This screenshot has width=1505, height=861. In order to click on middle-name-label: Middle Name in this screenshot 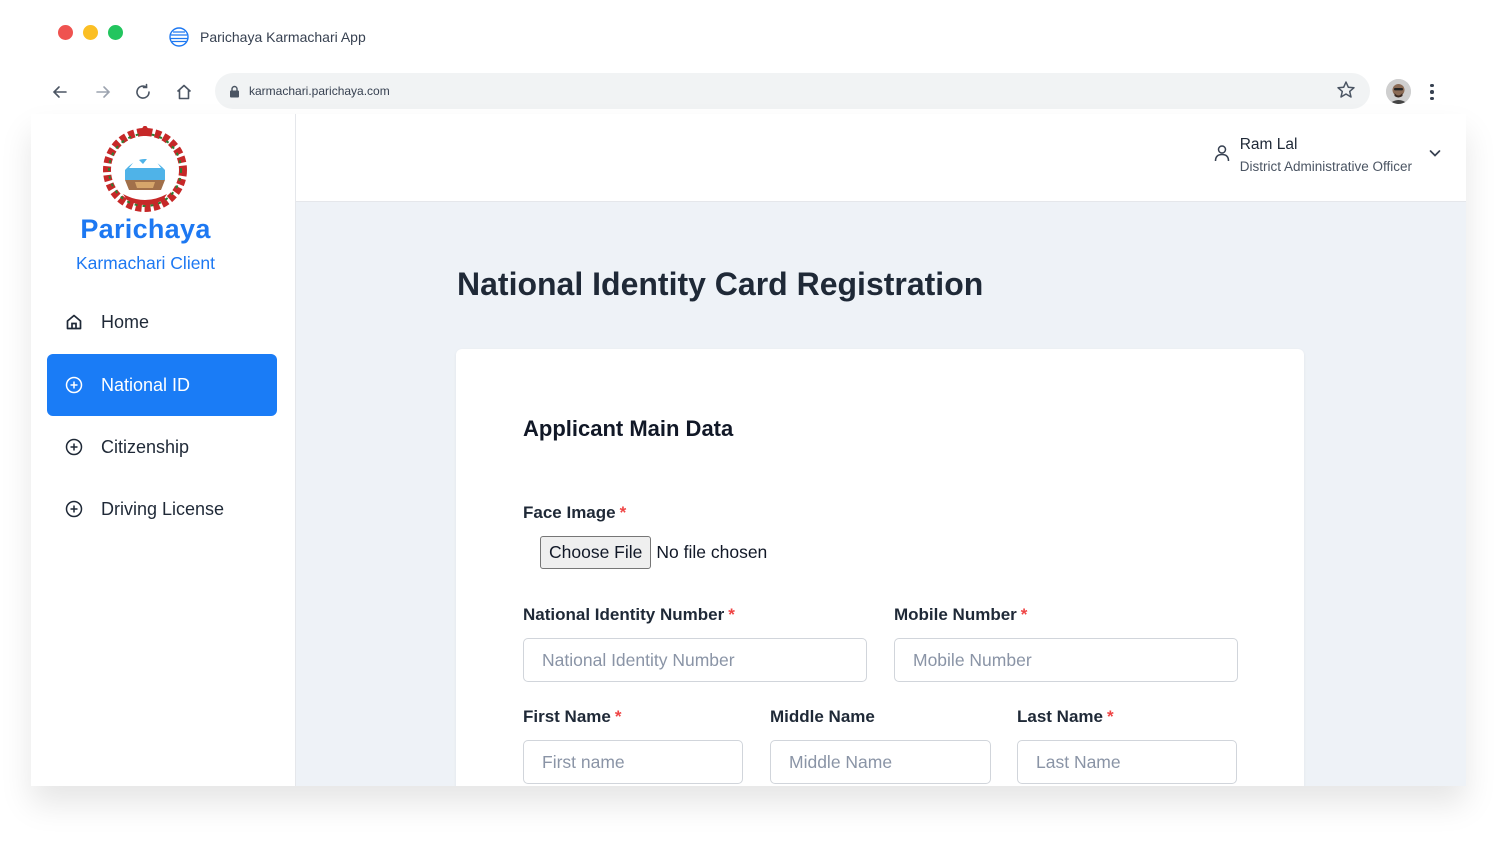, I will do `click(822, 717)`.